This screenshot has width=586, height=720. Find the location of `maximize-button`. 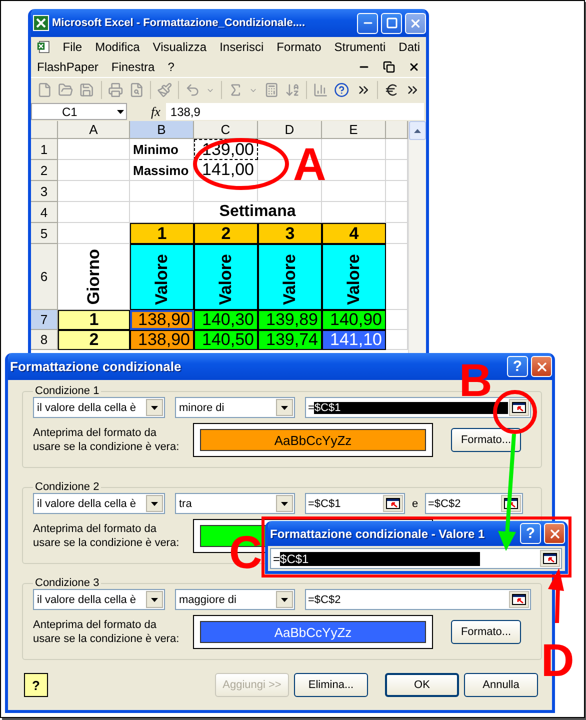

maximize-button is located at coordinates (391, 23).